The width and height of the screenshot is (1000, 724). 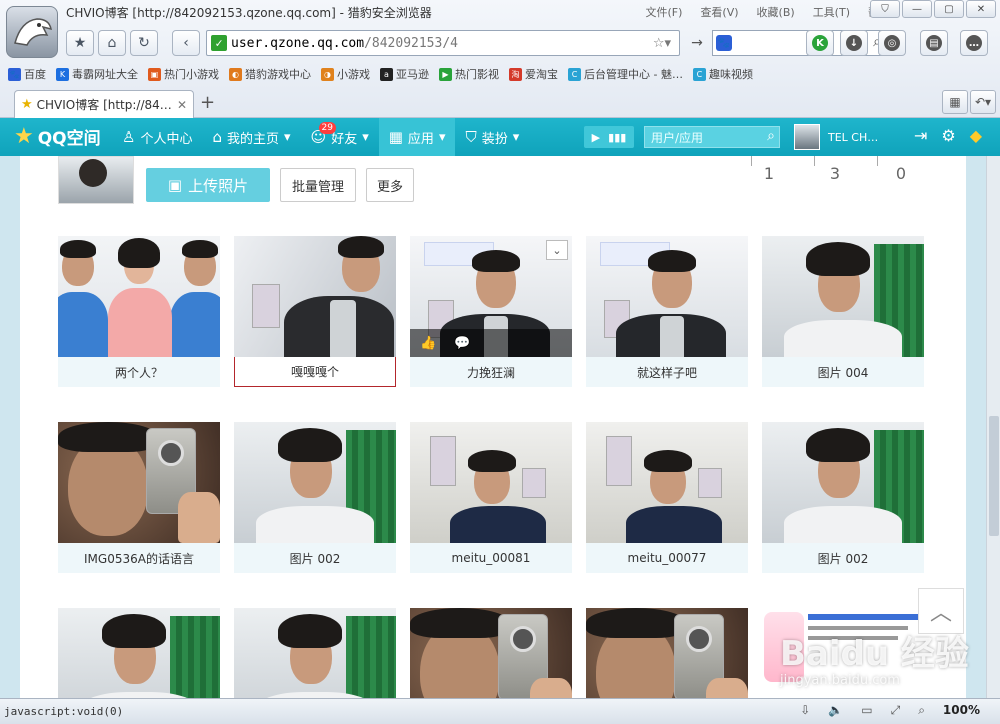 What do you see at coordinates (664, 12) in the screenshot?
I see `menu-file: 文件(F)` at bounding box center [664, 12].